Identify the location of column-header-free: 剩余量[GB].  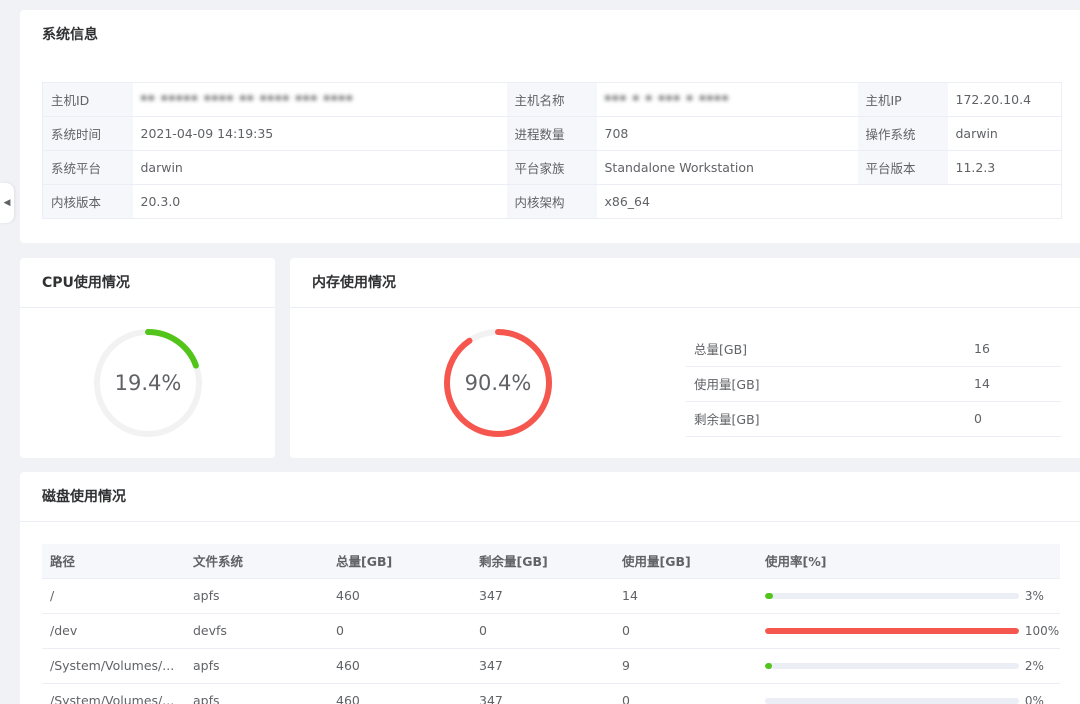
(542, 561).